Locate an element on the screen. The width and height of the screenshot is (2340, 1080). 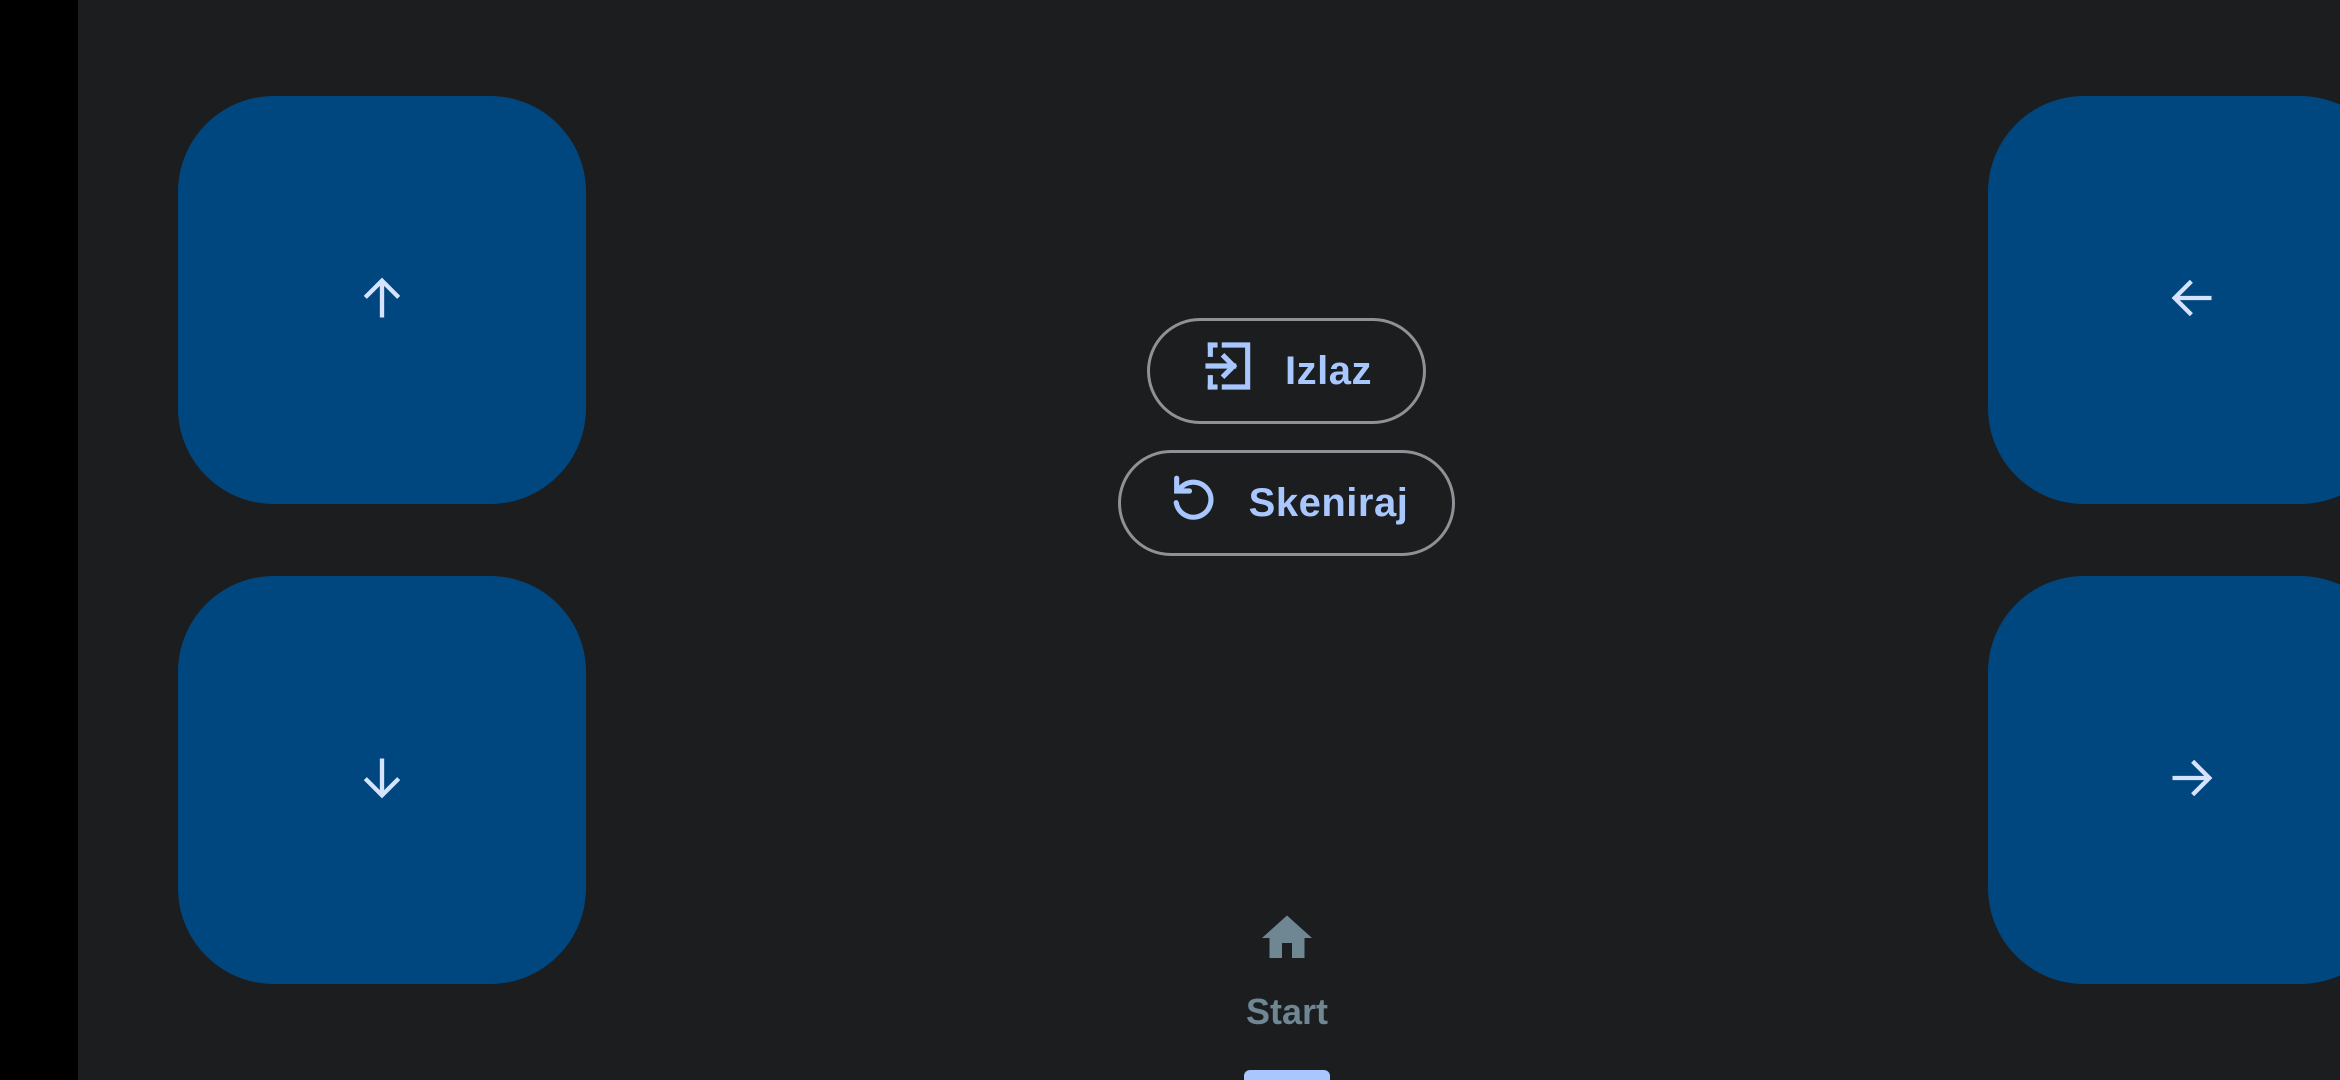
refresh-icon is located at coordinates (1193, 503).